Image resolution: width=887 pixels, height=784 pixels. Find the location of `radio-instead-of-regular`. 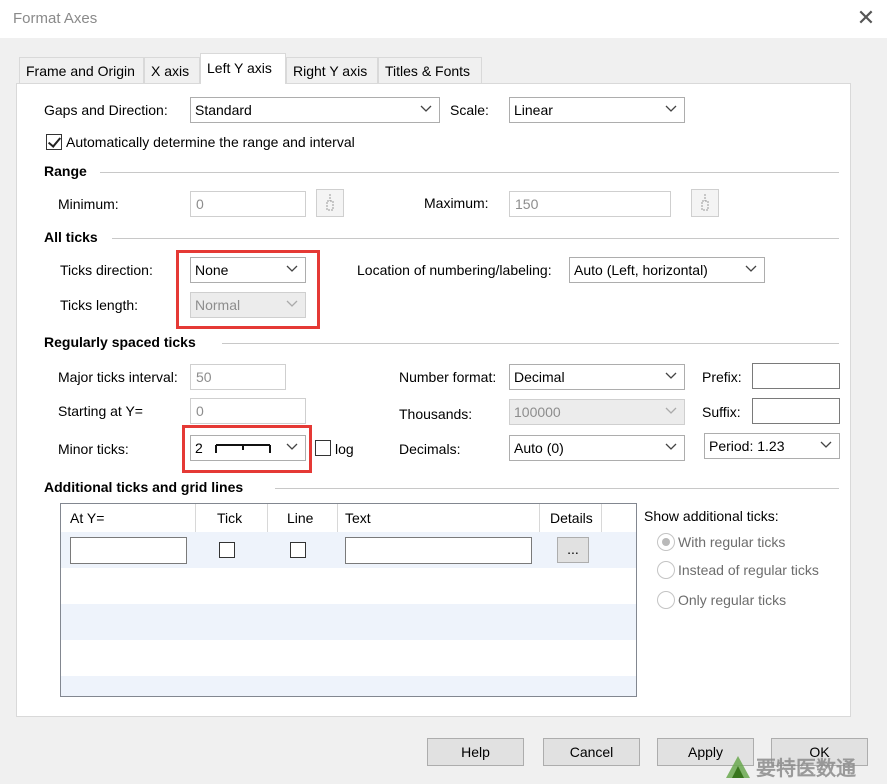

radio-instead-of-regular is located at coordinates (666, 570).